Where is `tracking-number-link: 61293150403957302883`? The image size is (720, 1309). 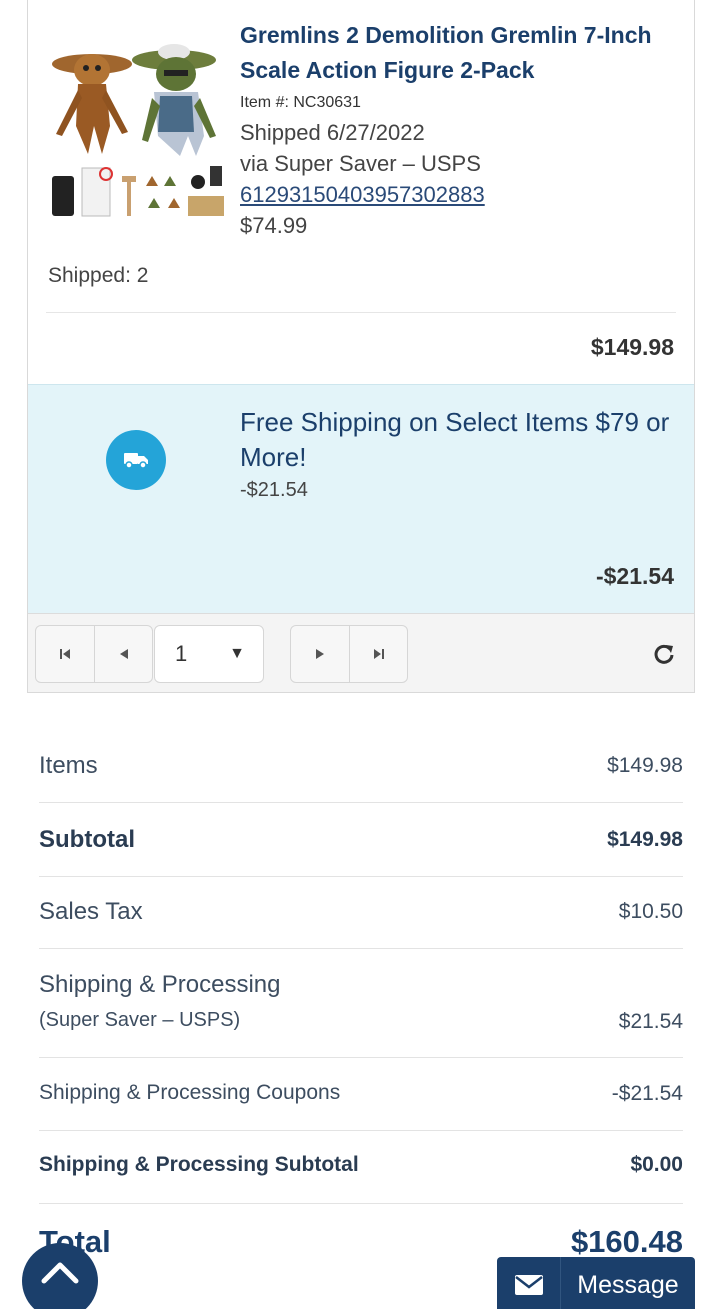 tracking-number-link: 61293150403957302883 is located at coordinates (362, 195).